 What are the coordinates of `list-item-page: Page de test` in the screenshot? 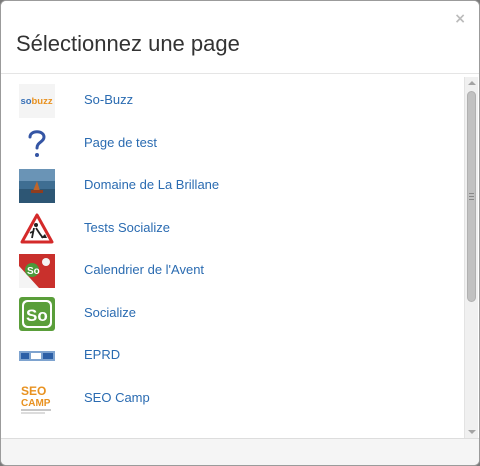 It's located at (240, 158).